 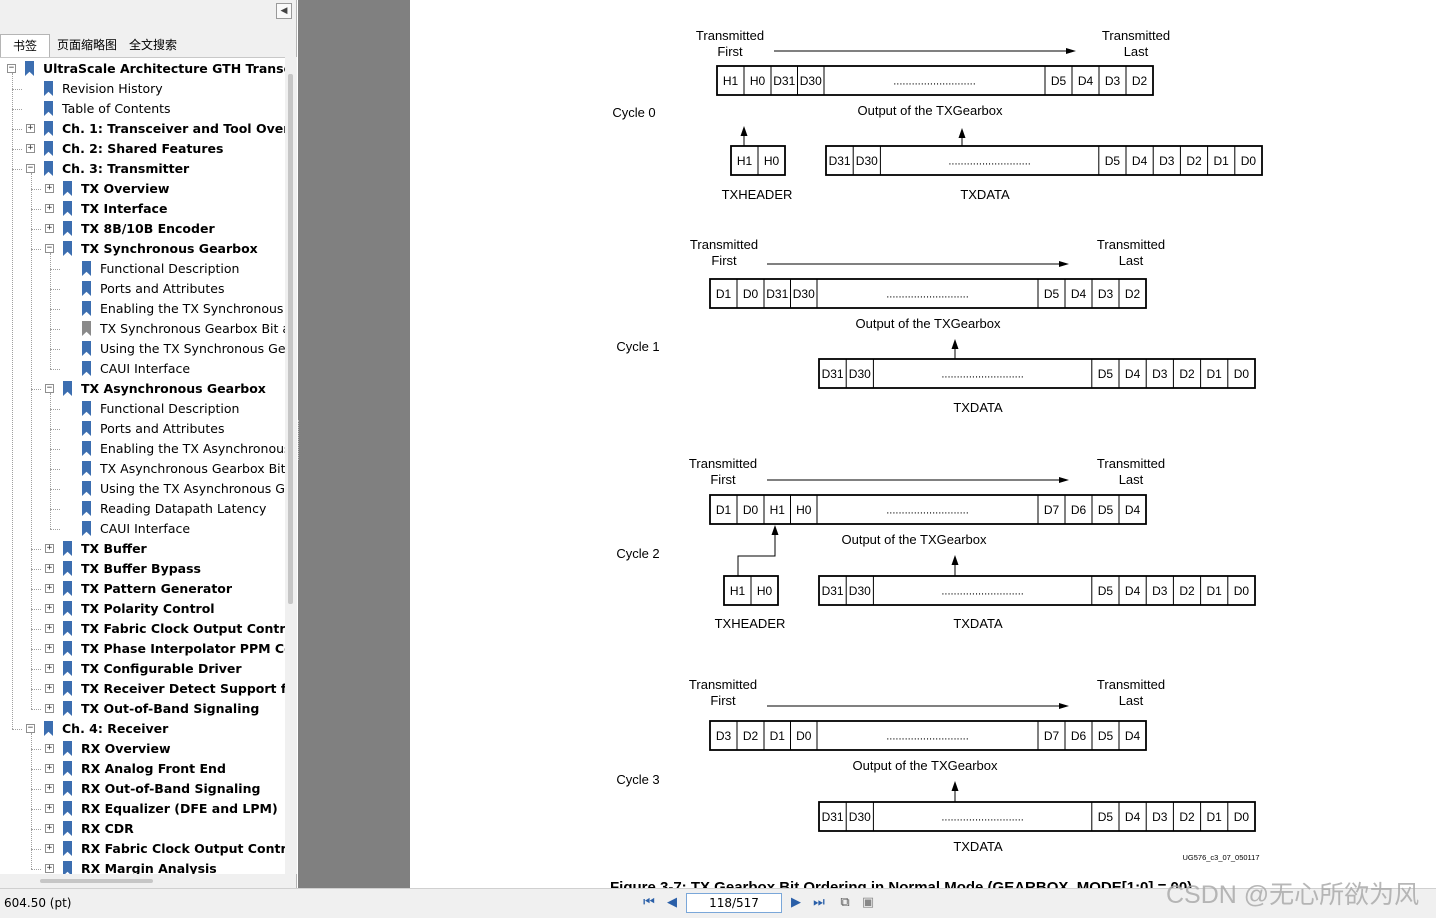 What do you see at coordinates (169, 248) in the screenshot?
I see `bookmark-label: TX Synchronous Gearbox` at bounding box center [169, 248].